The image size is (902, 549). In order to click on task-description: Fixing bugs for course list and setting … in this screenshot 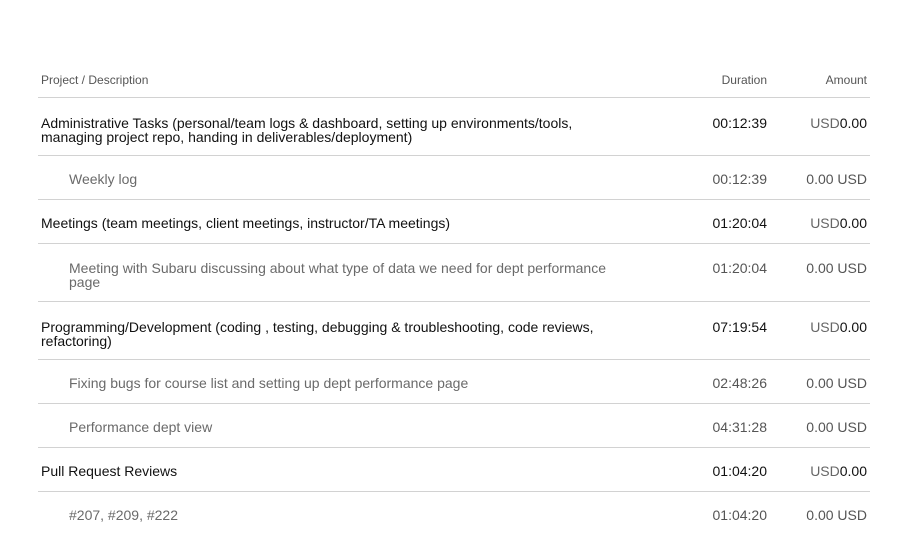, I will do `click(269, 383)`.